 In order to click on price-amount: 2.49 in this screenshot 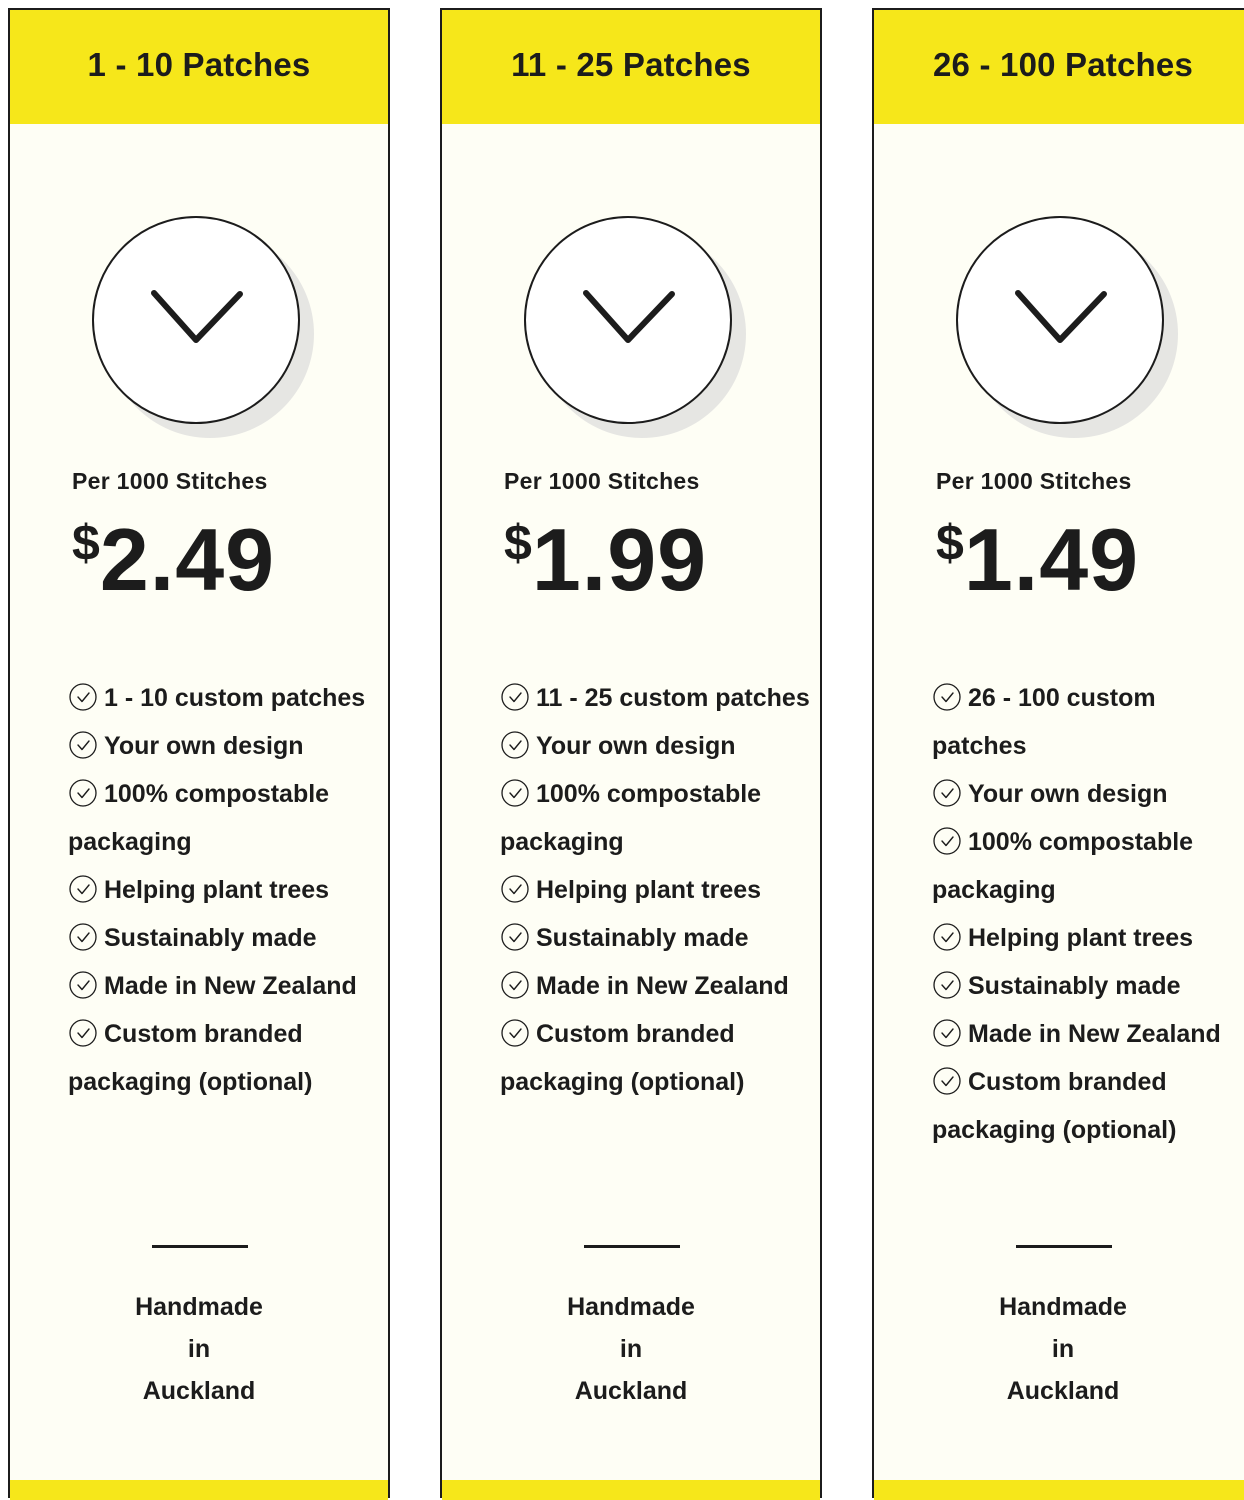, I will do `click(187, 559)`.